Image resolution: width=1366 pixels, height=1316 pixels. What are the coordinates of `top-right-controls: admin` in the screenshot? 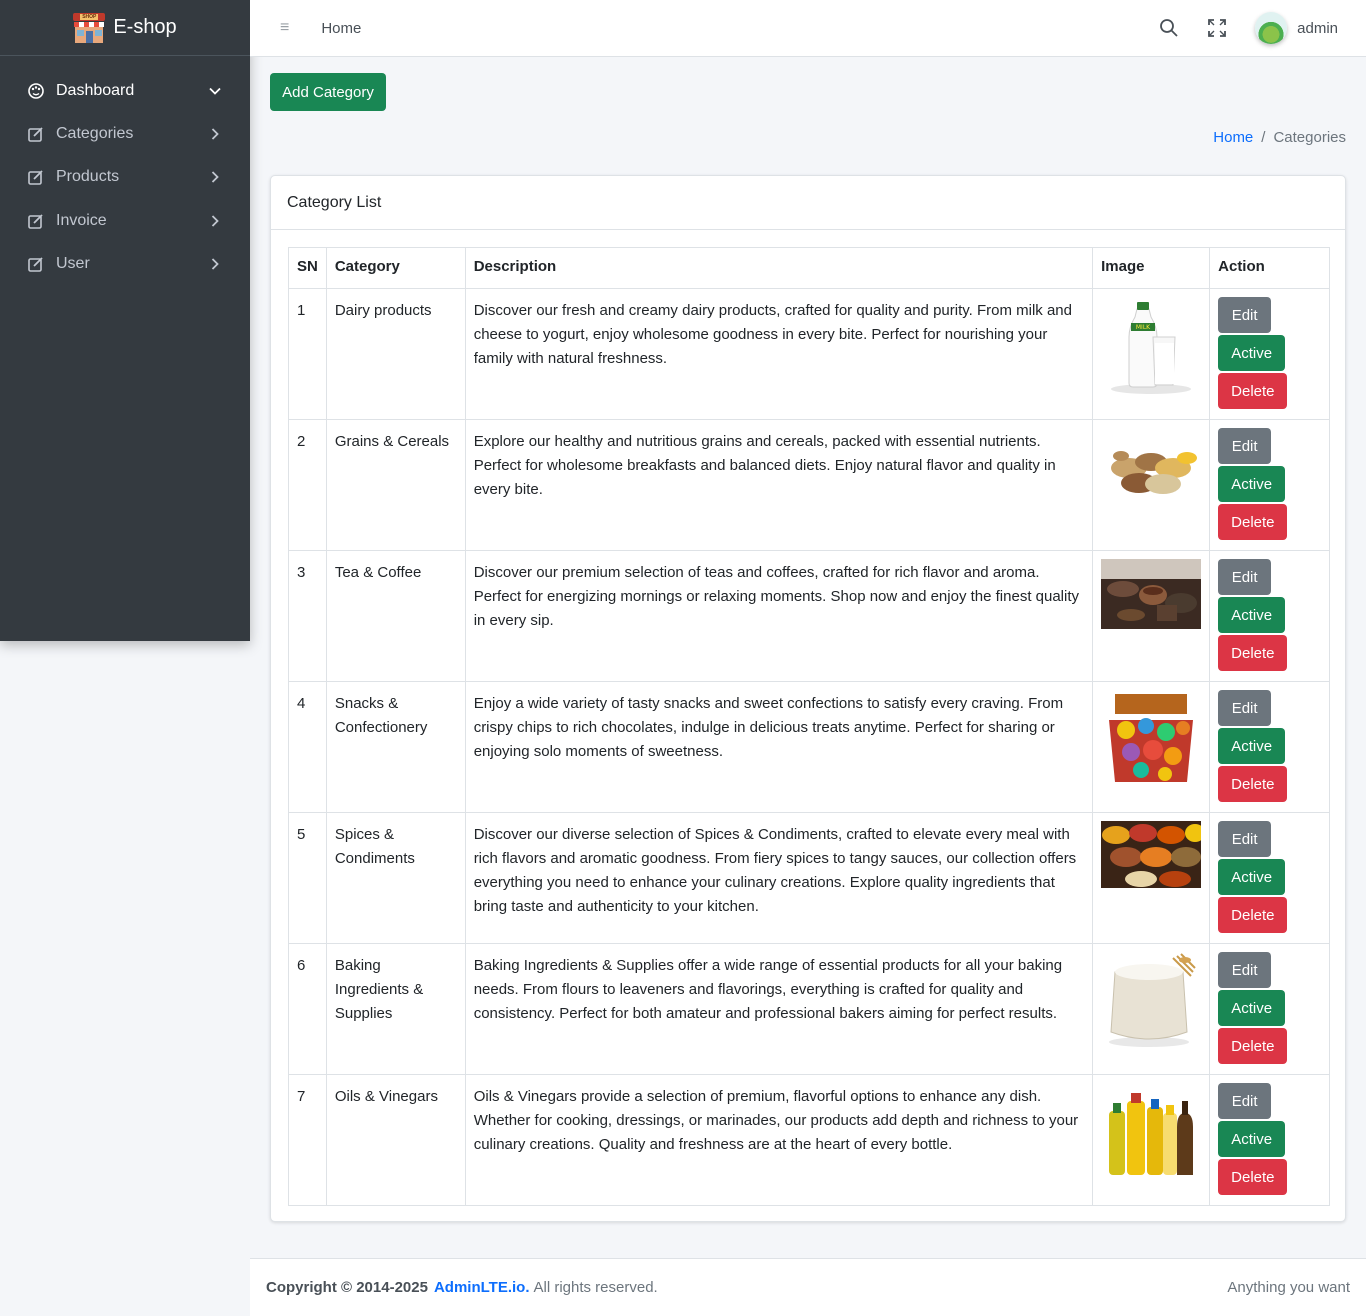 It's located at (1248, 28).